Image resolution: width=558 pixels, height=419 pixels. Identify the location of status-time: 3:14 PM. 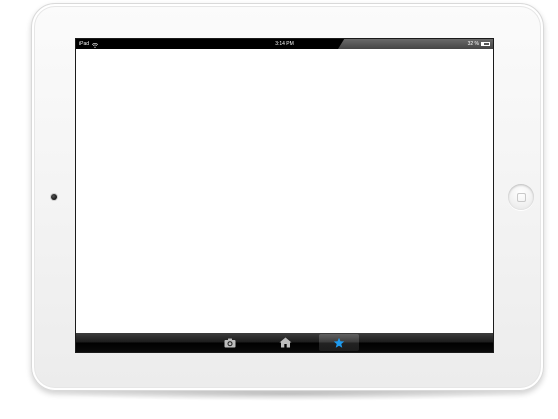
(284, 44).